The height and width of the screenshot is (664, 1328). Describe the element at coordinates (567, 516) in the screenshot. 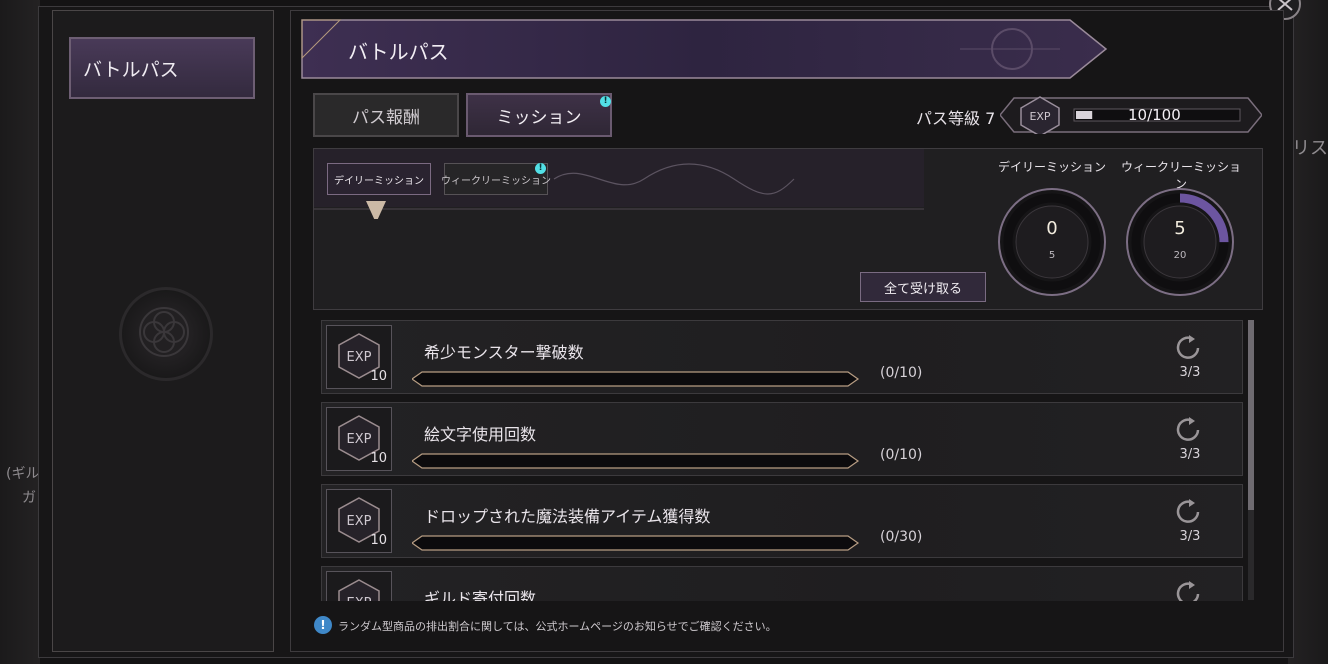

I see `mission-title: ドロップされた魔法装備アイテム獲得数` at that location.